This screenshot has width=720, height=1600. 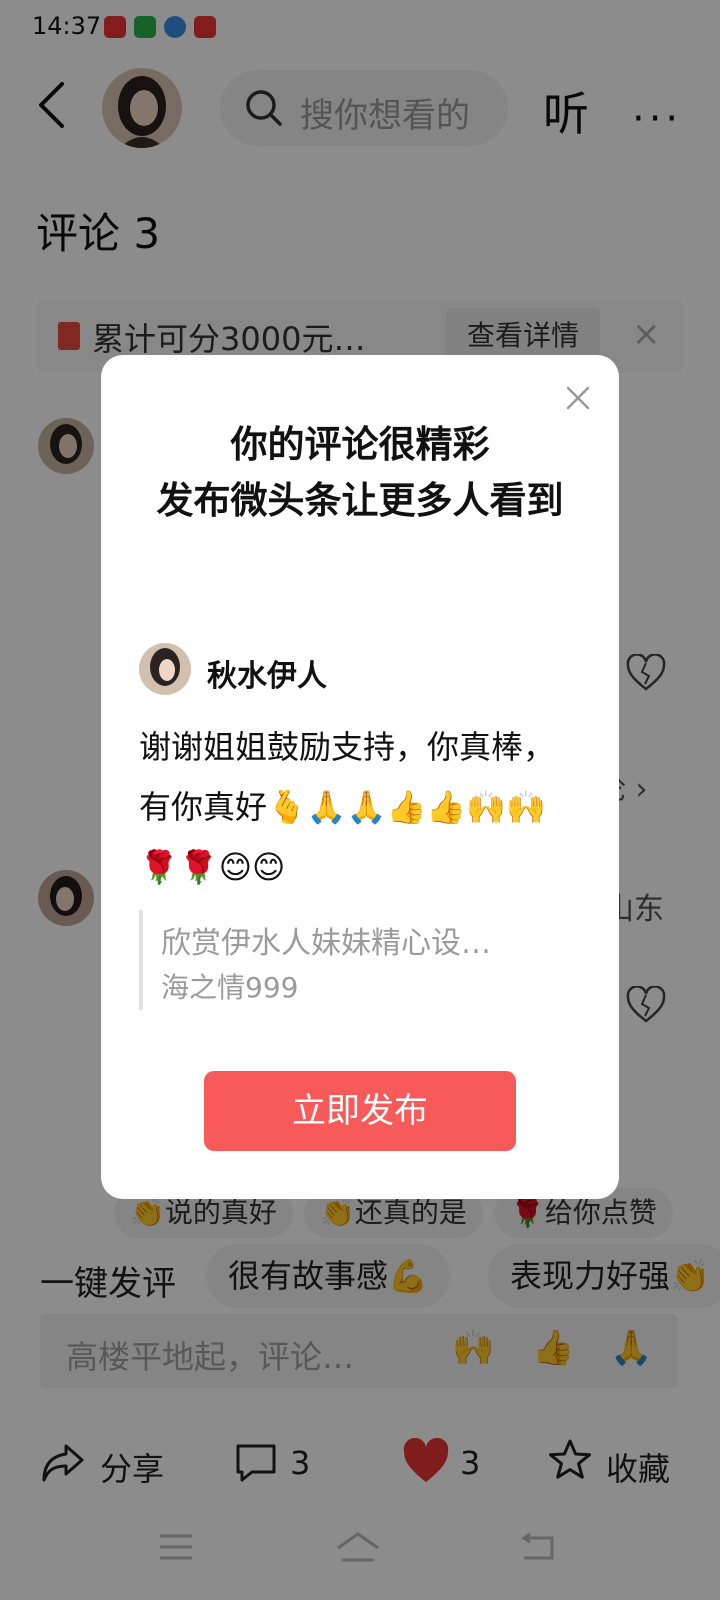 I want to click on dialog-title: 你的评论很精彩 发布微头条让更多人看到, so click(x=360, y=473).